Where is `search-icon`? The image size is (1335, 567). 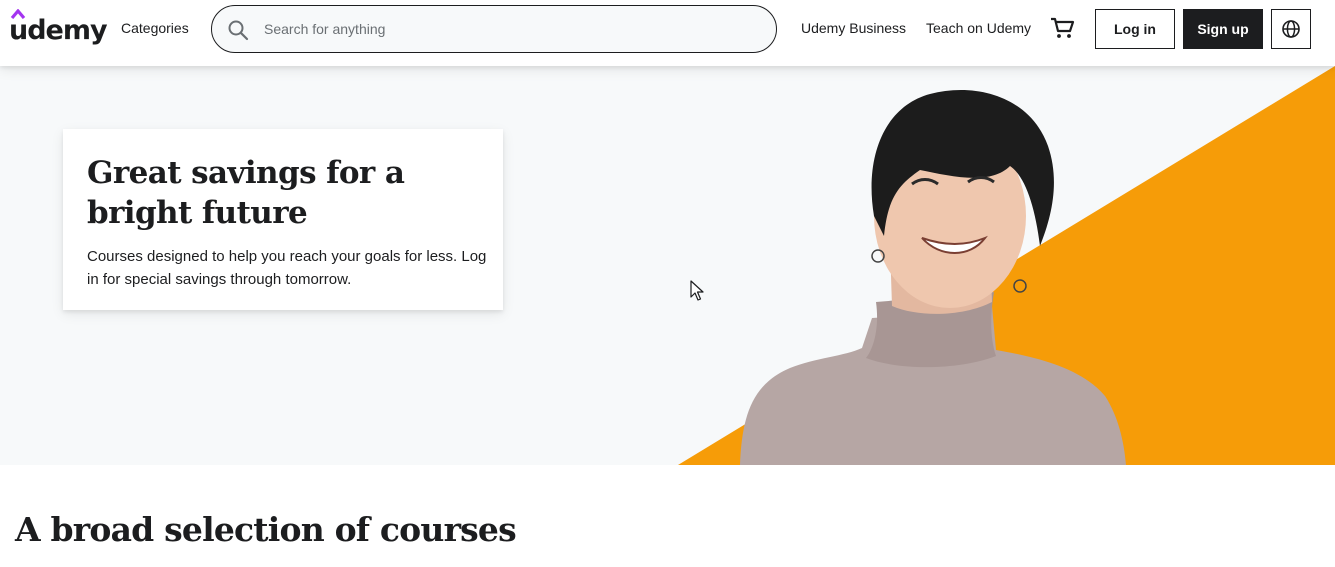
search-icon is located at coordinates (238, 30).